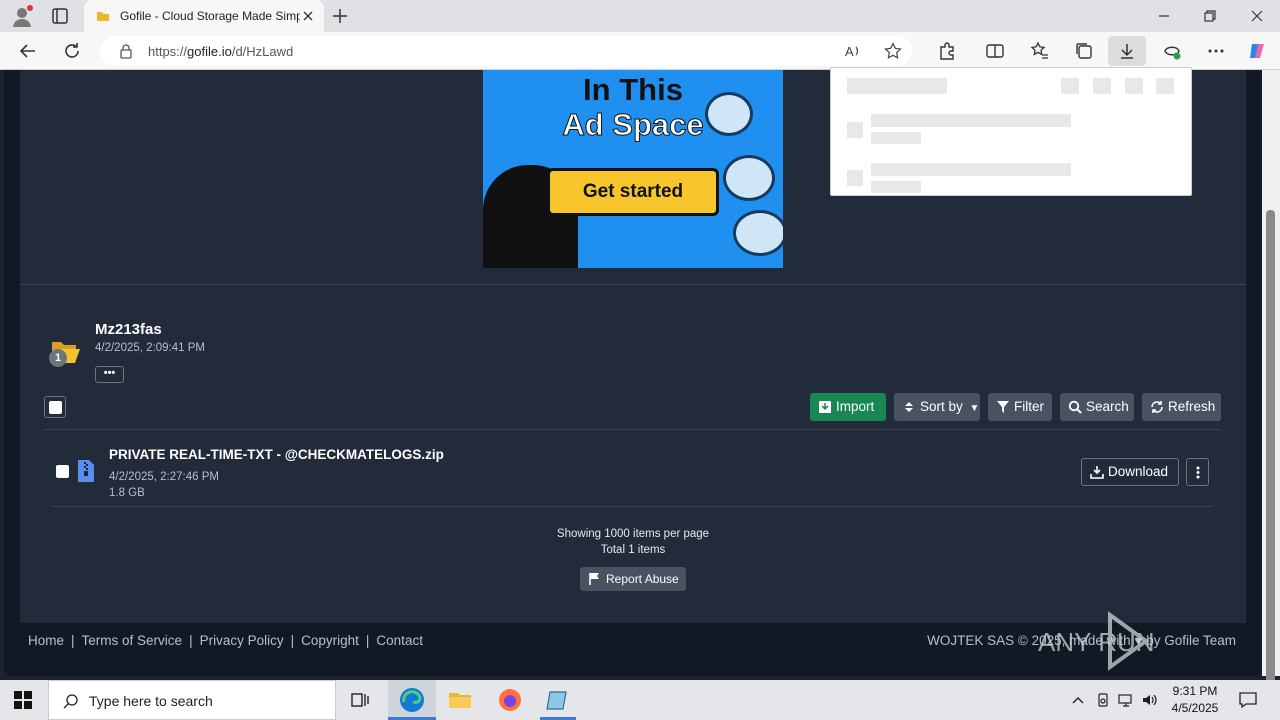 The width and height of the screenshot is (1280, 720). Describe the element at coordinates (729, 114) in the screenshot. I see `coin-graphic` at that location.